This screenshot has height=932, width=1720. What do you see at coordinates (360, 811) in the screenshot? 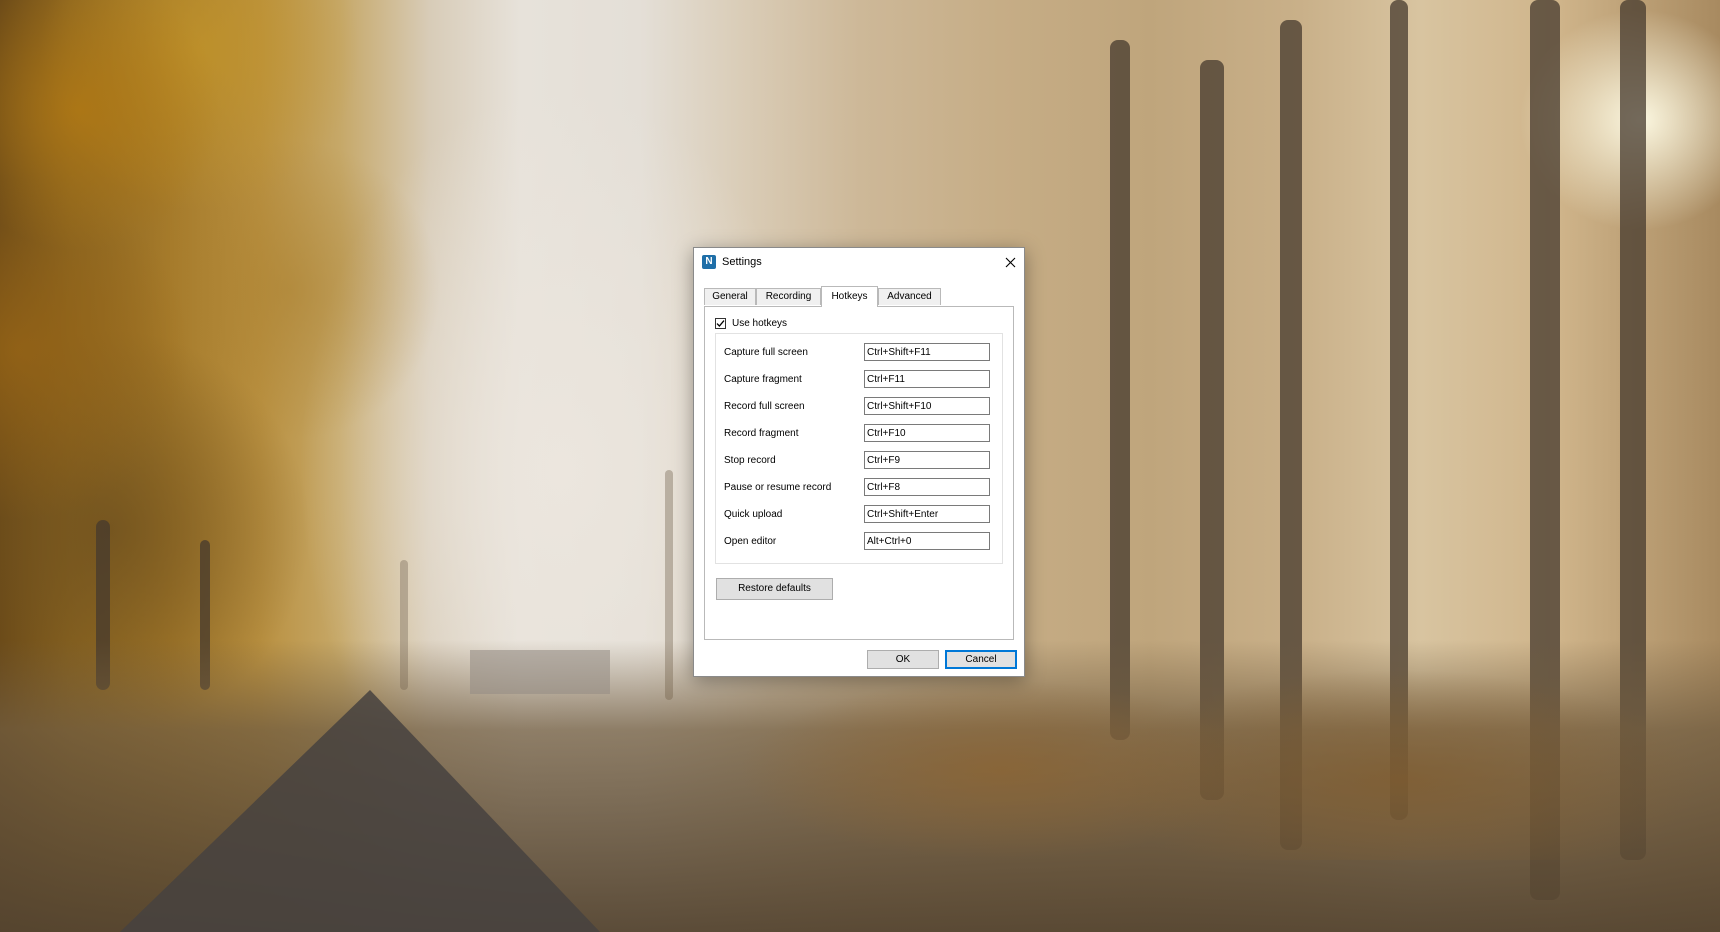
I see `wallpaper-road` at bounding box center [360, 811].